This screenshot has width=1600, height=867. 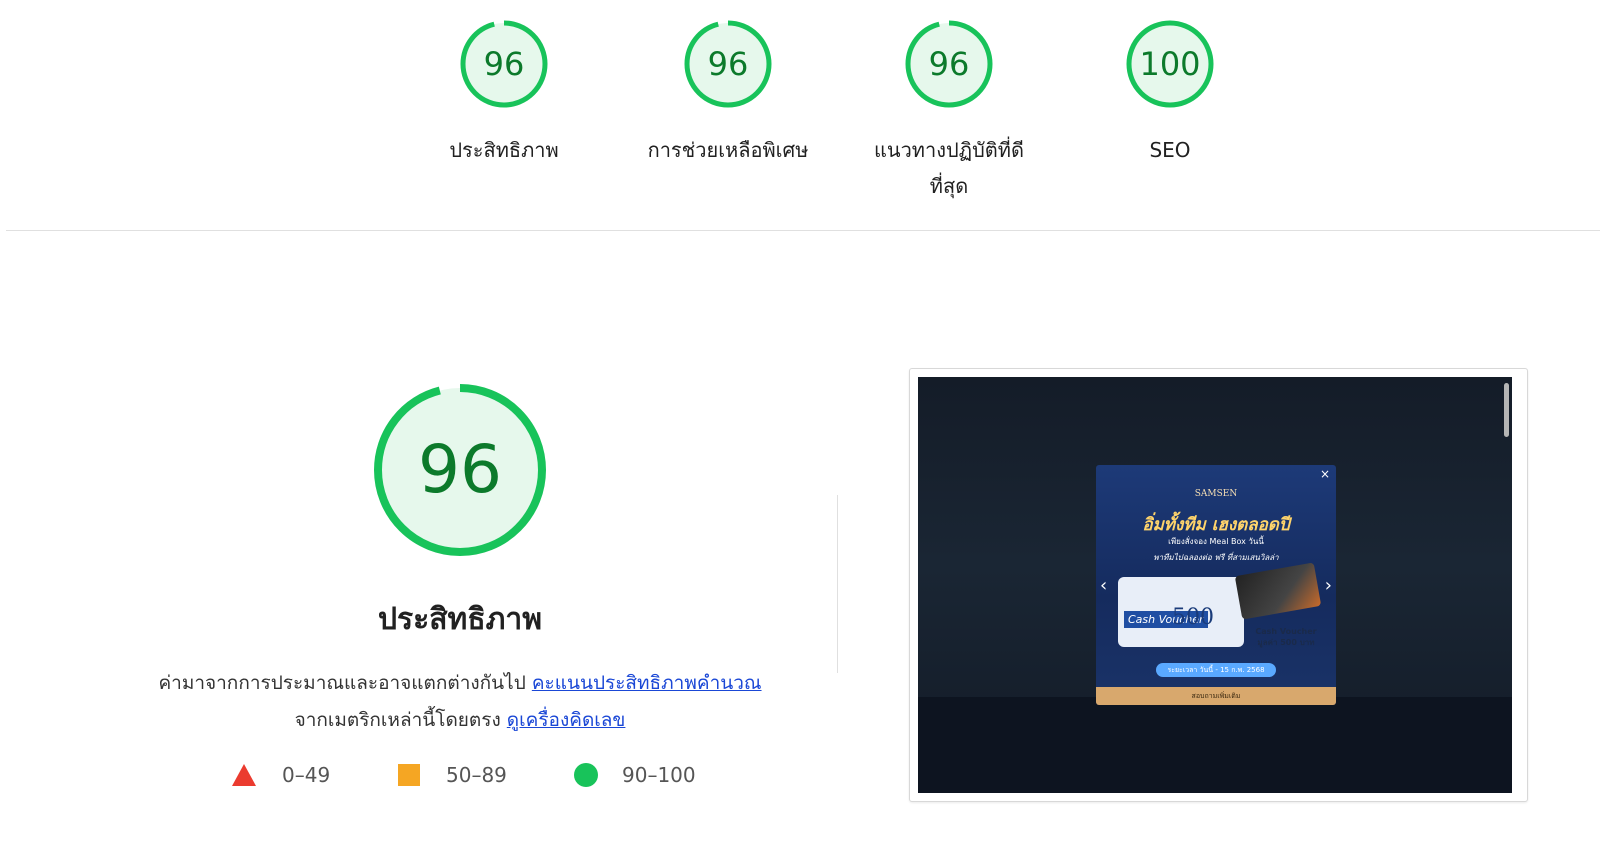 I want to click on performance-gauge: 96, so click(x=460, y=470).